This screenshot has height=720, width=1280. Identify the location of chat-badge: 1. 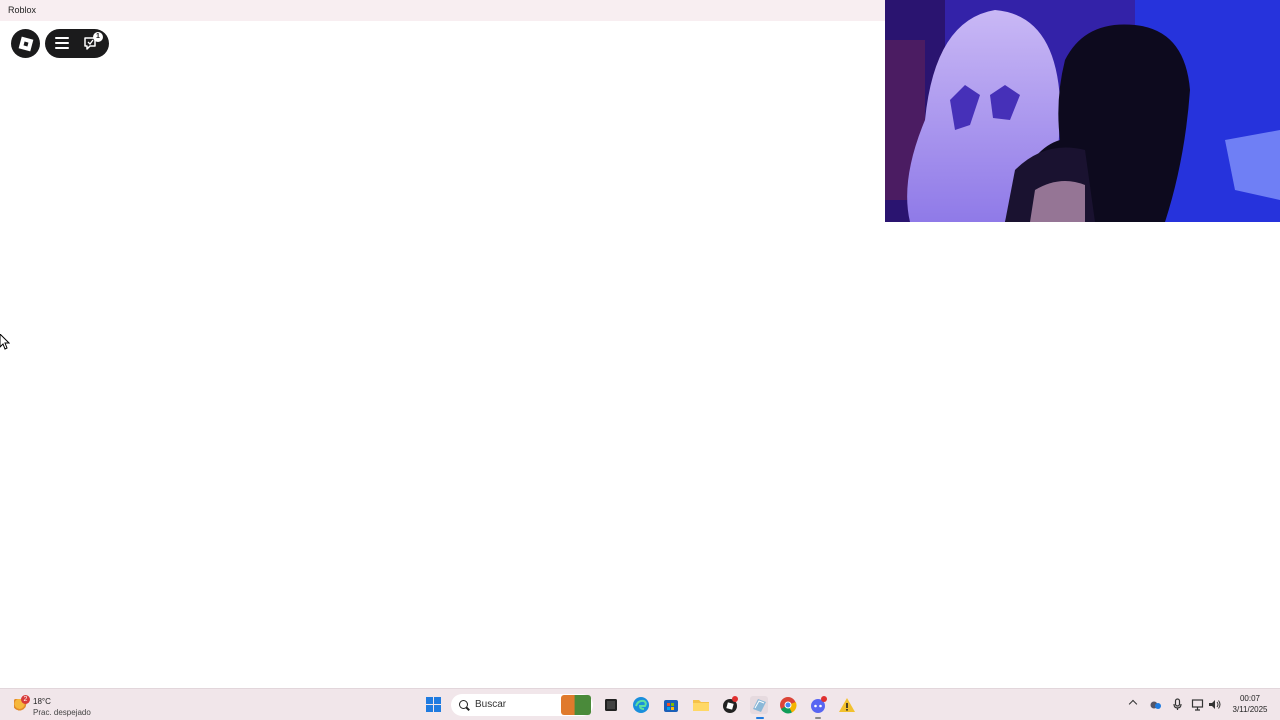
(98, 37).